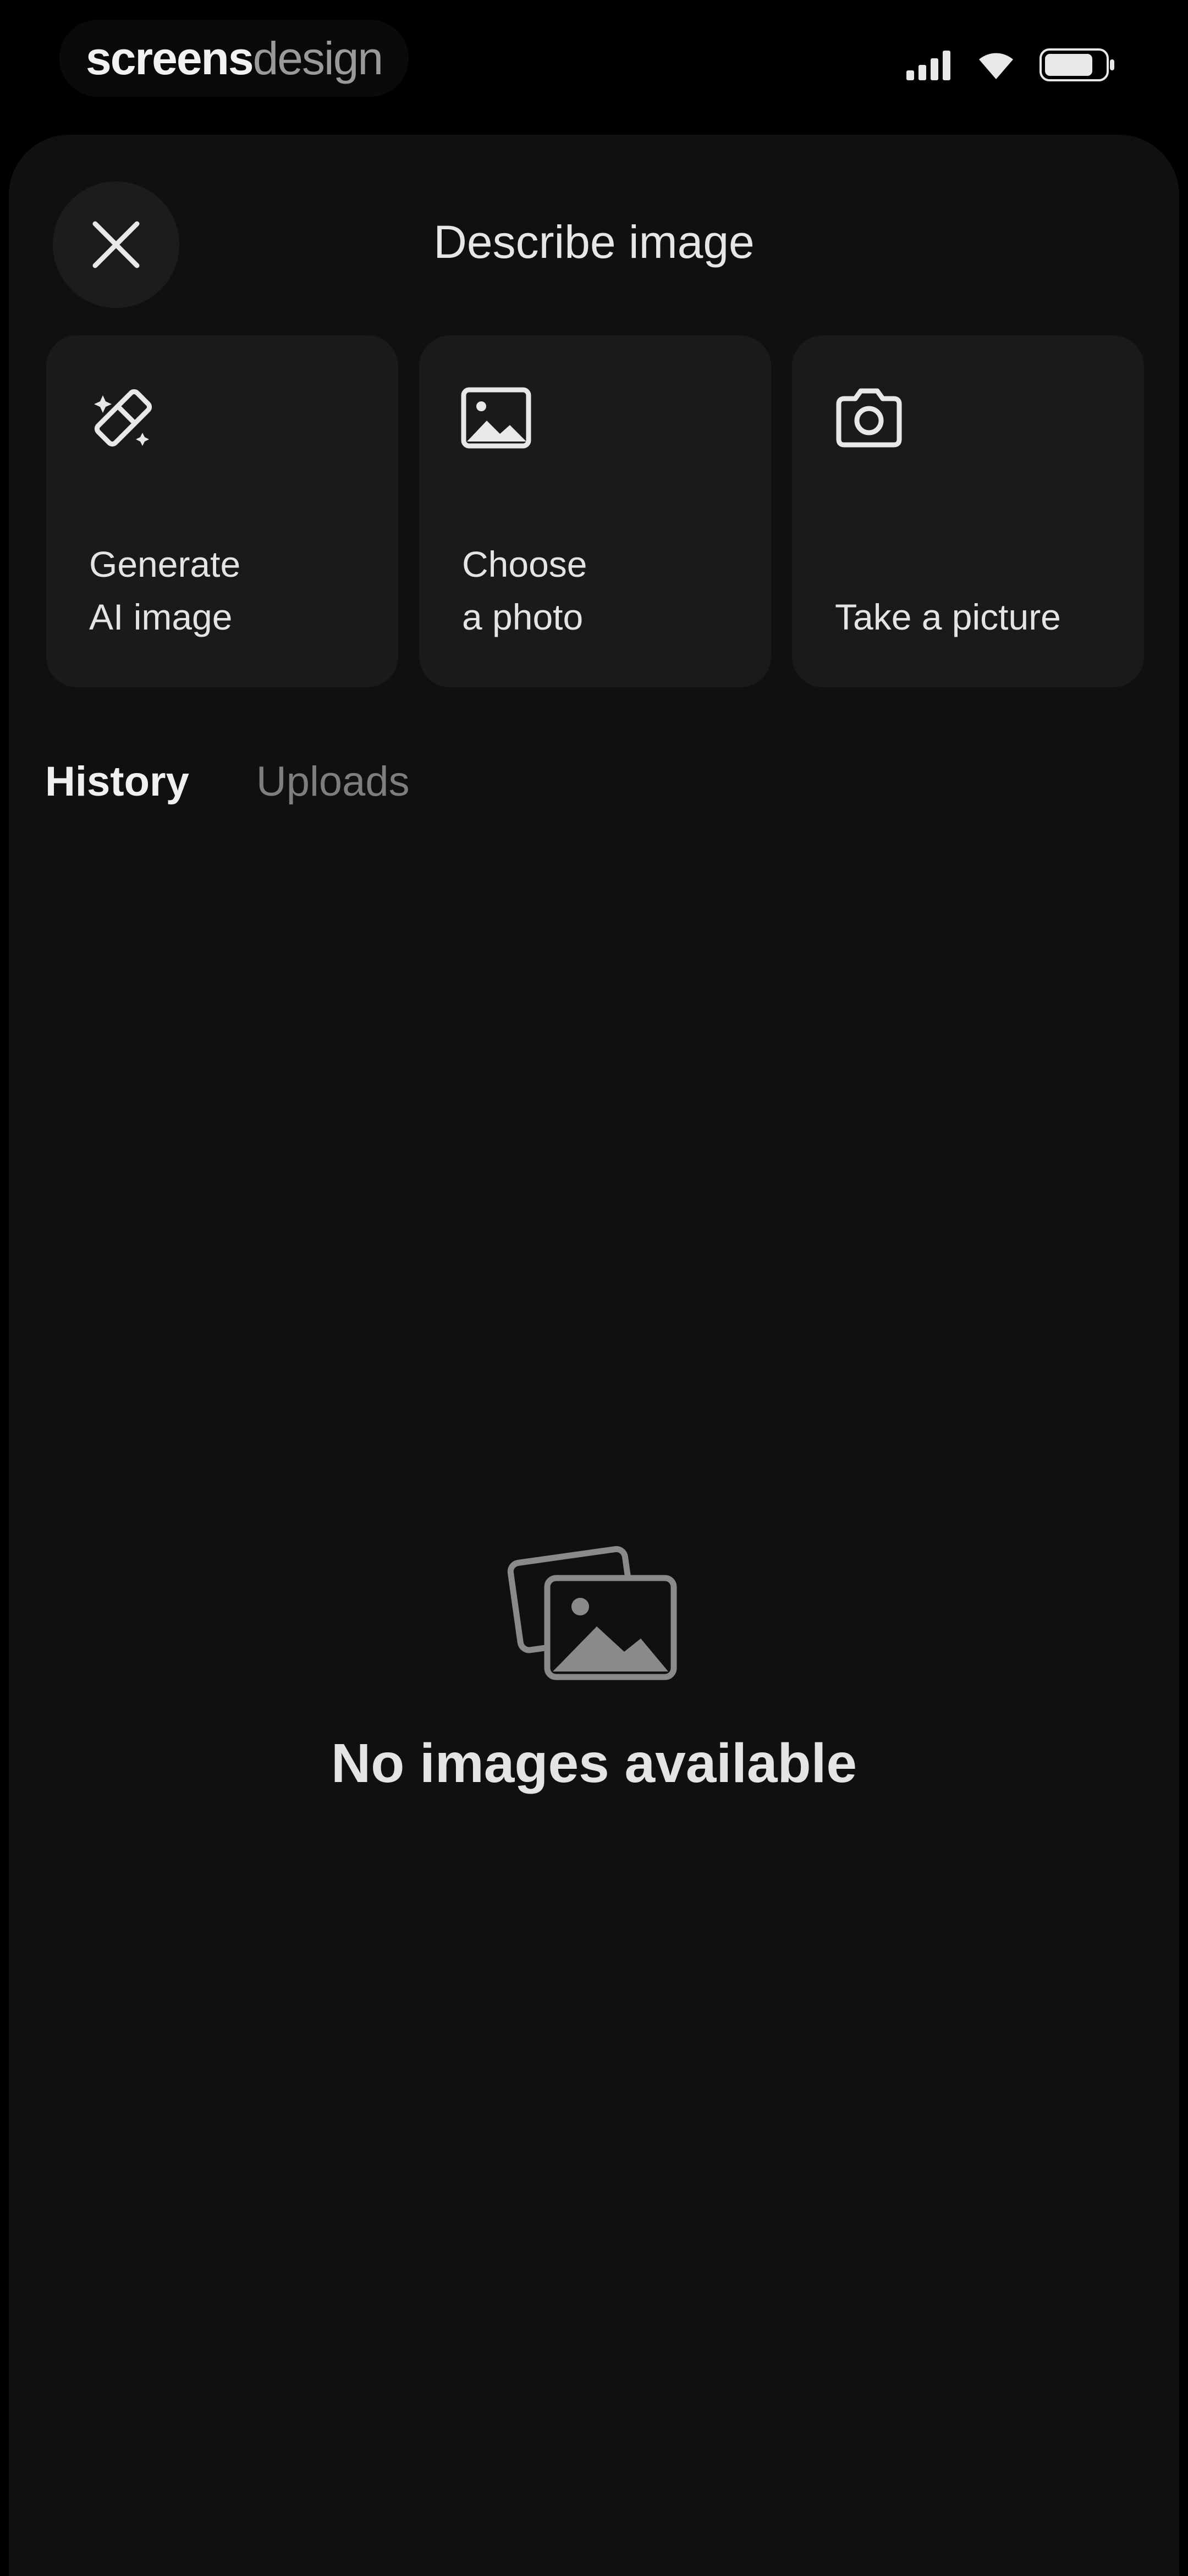 The image size is (1188, 2576). Describe the element at coordinates (1077, 64) in the screenshot. I see `battery-icon` at that location.